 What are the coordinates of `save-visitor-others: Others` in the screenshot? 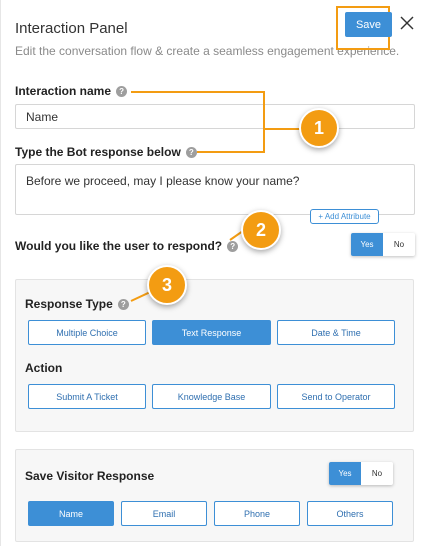 It's located at (350, 513).